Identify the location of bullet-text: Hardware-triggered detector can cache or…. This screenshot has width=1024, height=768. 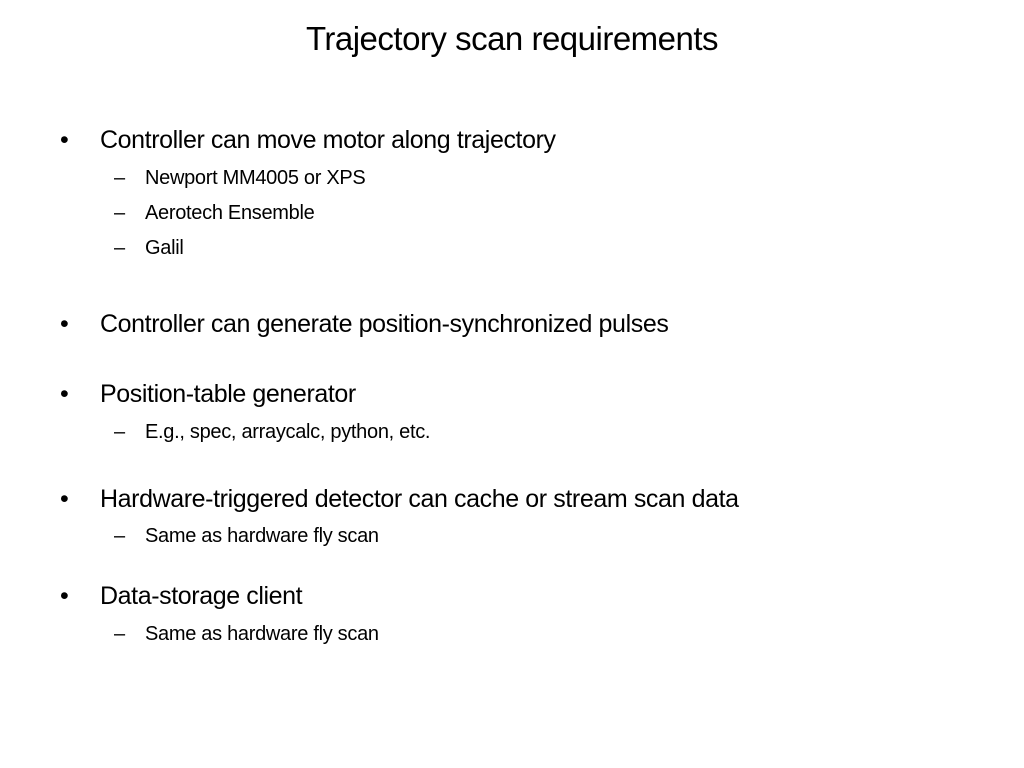
(419, 499).